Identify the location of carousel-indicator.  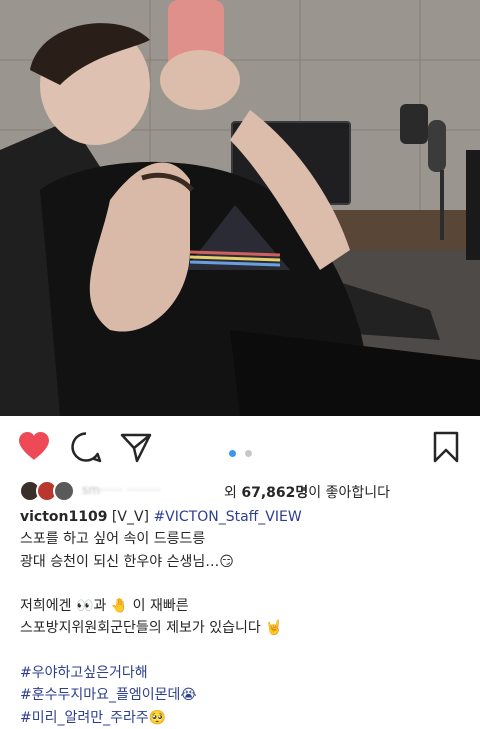
(242, 451).